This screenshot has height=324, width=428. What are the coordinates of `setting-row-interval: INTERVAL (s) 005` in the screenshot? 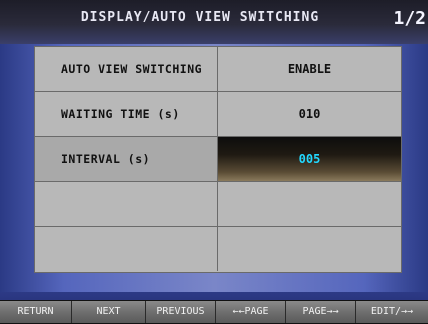 It's located at (218, 159).